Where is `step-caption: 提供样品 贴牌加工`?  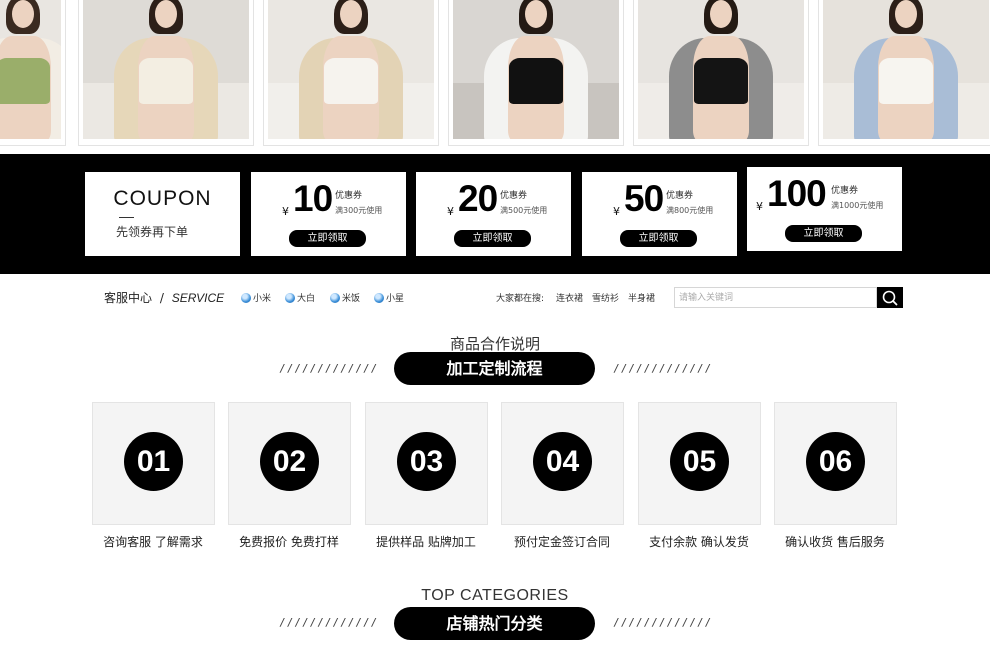
step-caption: 提供样品 贴牌加工 is located at coordinates (426, 542).